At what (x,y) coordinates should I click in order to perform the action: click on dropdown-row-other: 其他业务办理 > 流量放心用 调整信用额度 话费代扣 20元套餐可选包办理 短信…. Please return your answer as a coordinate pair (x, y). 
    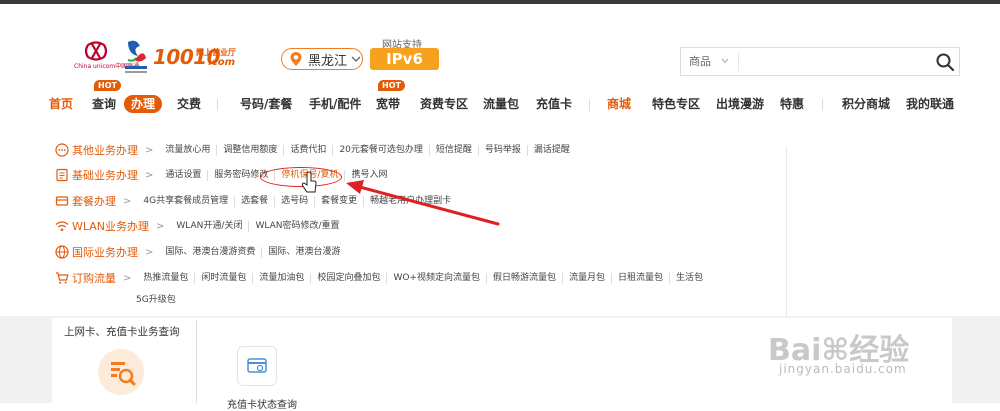
    Looking at the image, I should click on (315, 150).